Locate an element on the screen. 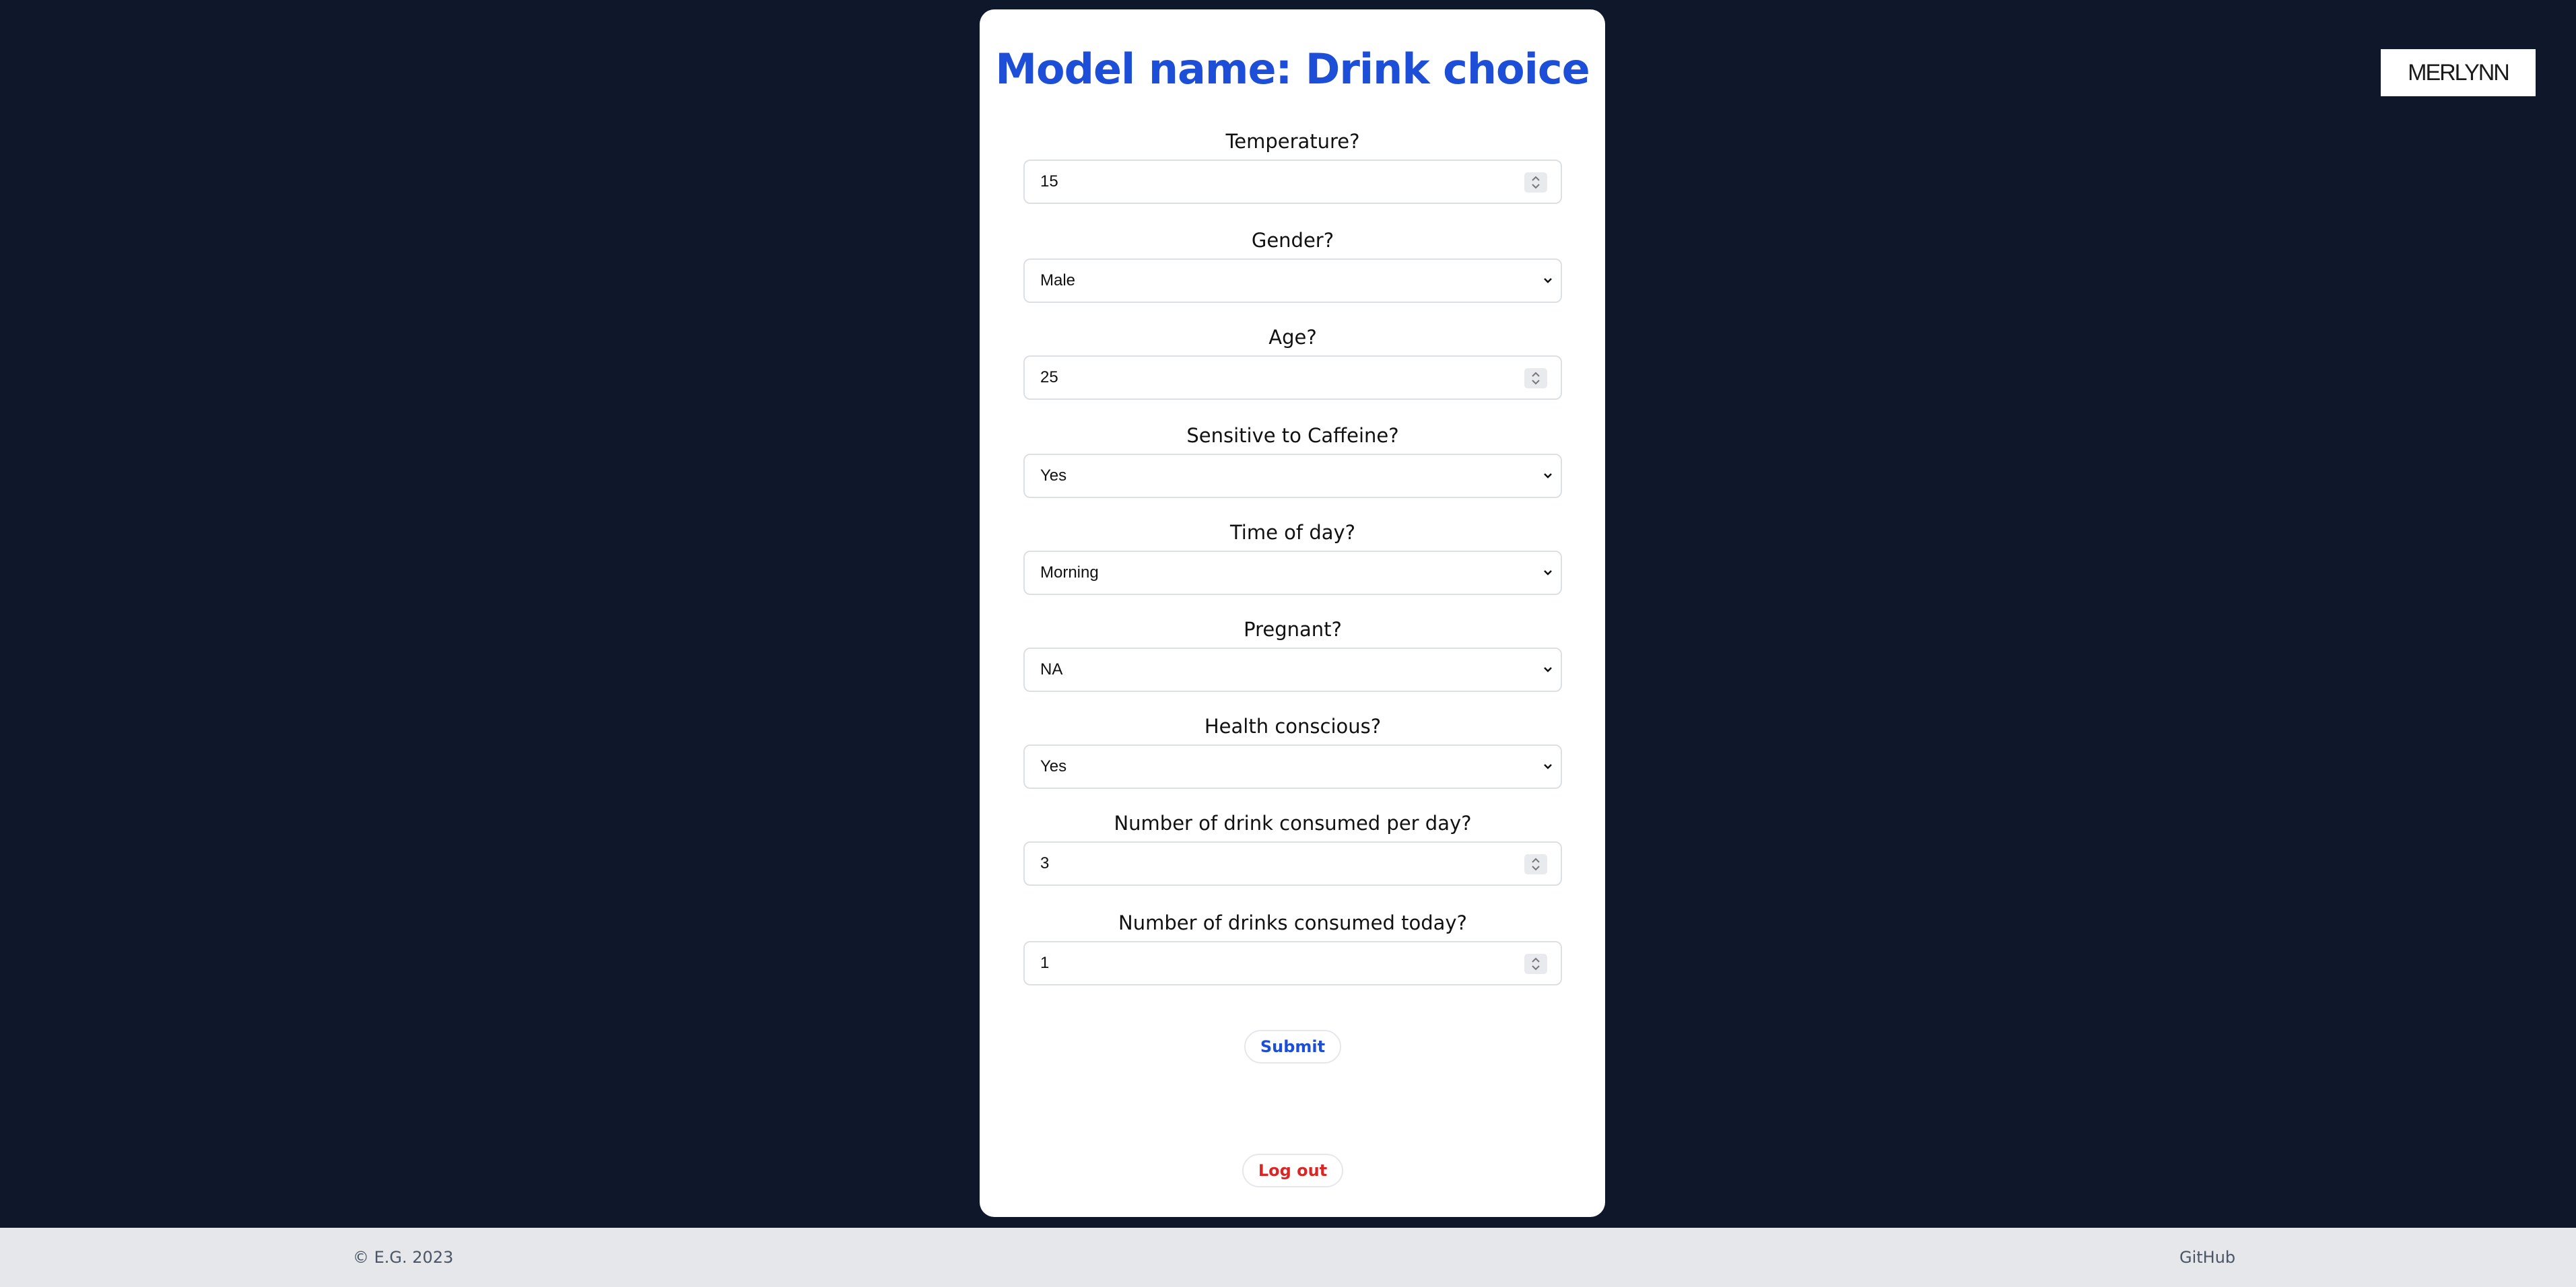 The height and width of the screenshot is (1287, 2576). gender-label: Gender? is located at coordinates (1292, 240).